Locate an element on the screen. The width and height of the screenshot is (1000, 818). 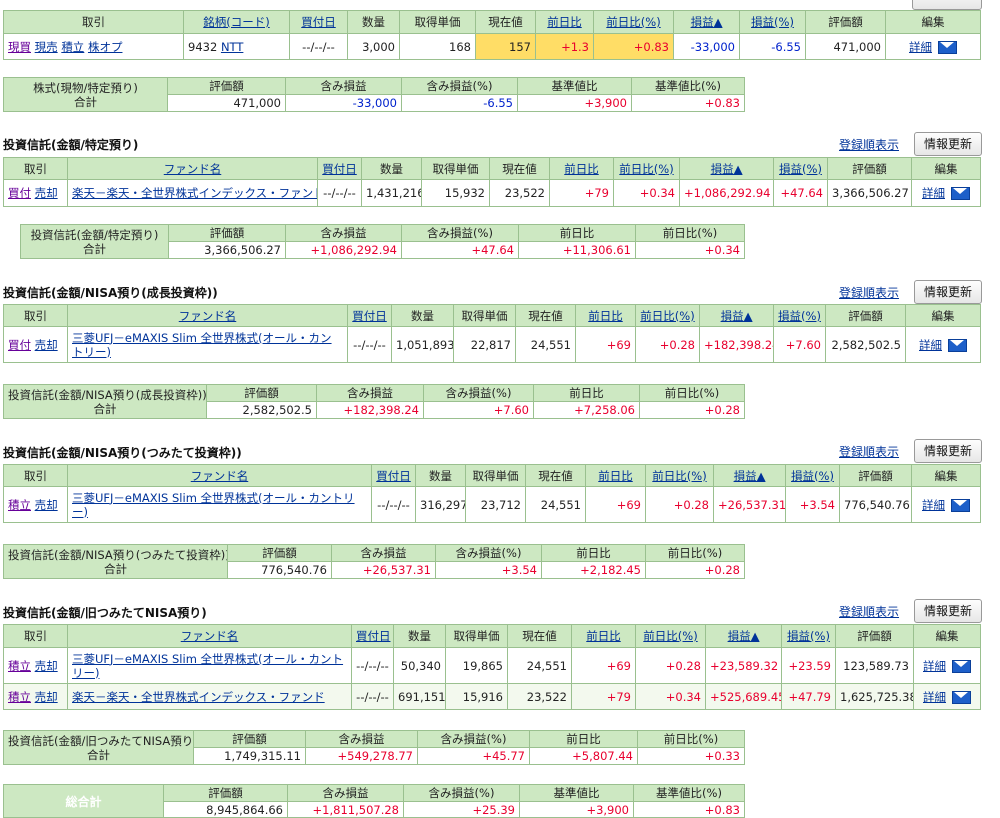
sum-pl-pct: +7.60 is located at coordinates (478, 410).